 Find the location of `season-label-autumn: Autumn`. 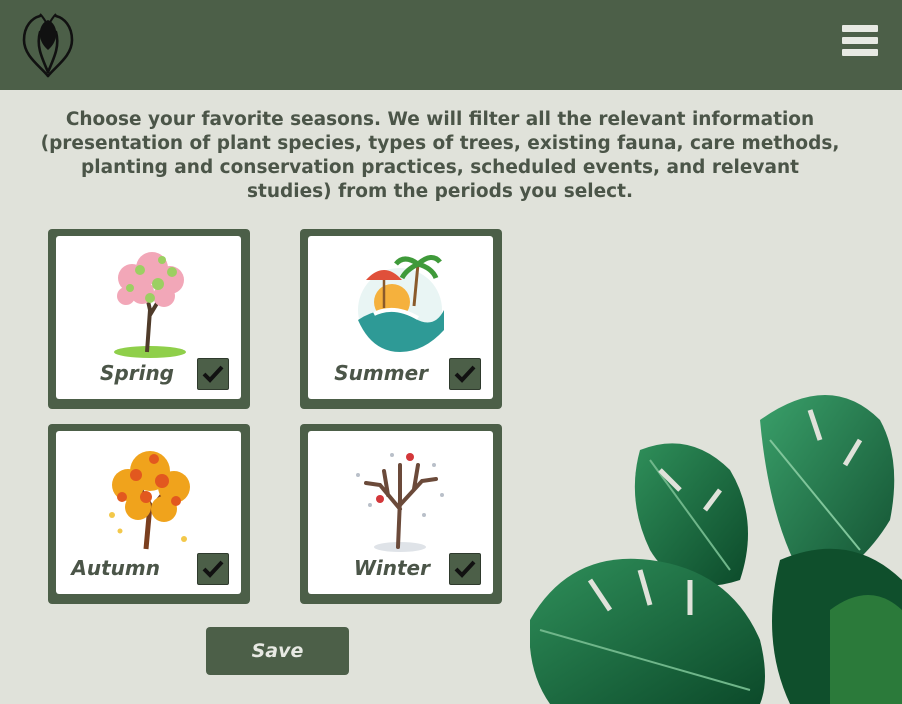

season-label-autumn: Autumn is located at coordinates (115, 568).